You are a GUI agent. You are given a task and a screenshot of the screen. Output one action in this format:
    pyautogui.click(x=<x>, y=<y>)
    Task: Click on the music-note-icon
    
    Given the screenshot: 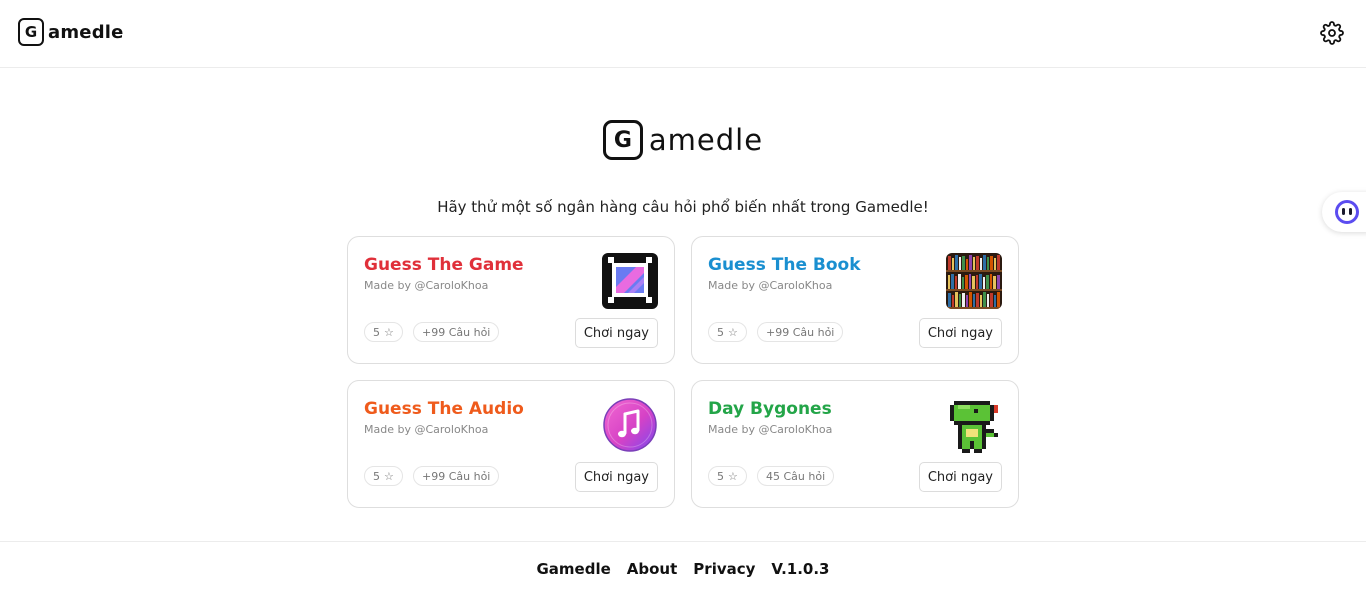 What is the action you would take?
    pyautogui.click(x=630, y=425)
    